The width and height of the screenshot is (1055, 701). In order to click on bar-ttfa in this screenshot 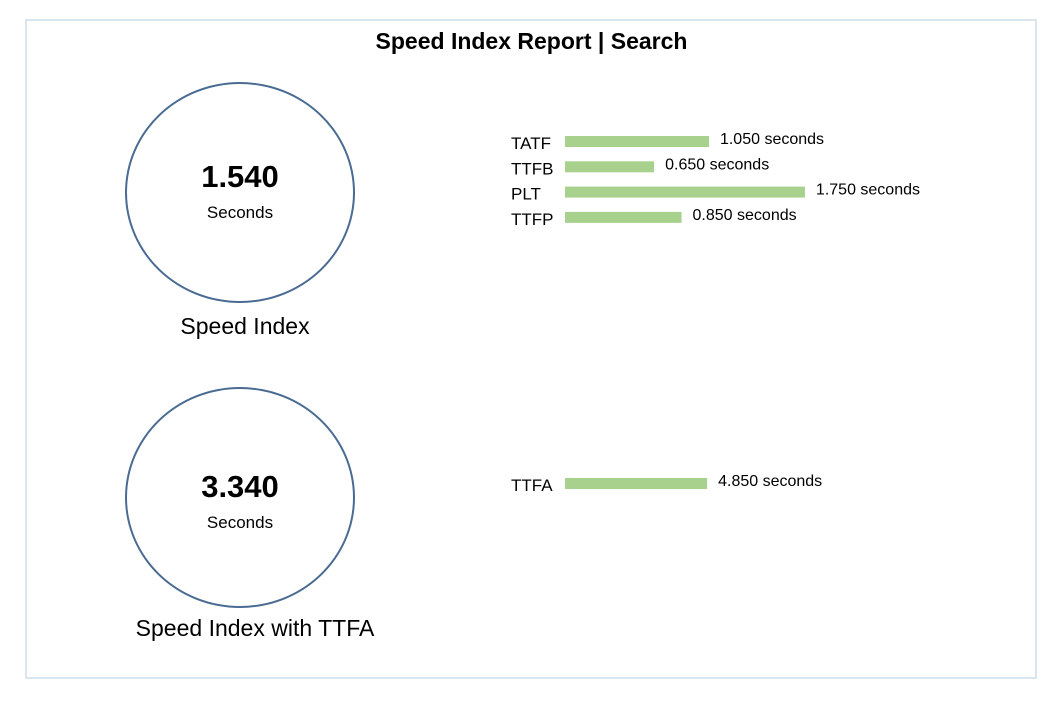, I will do `click(636, 483)`.